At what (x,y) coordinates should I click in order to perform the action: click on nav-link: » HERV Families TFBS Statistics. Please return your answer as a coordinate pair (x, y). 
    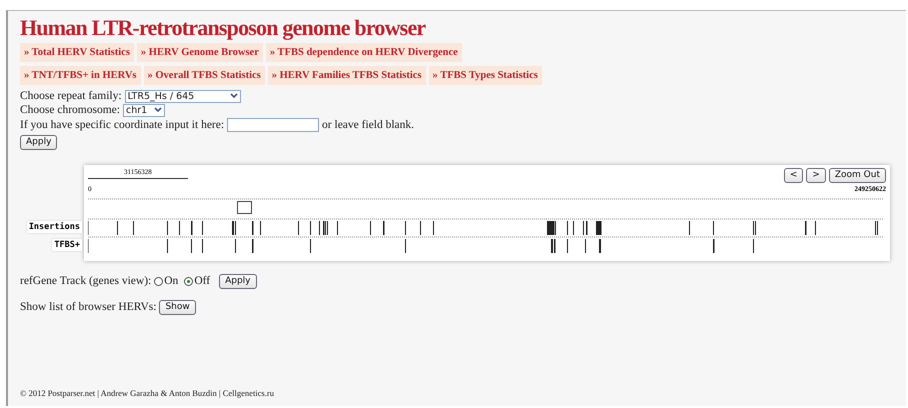
    Looking at the image, I should click on (347, 75).